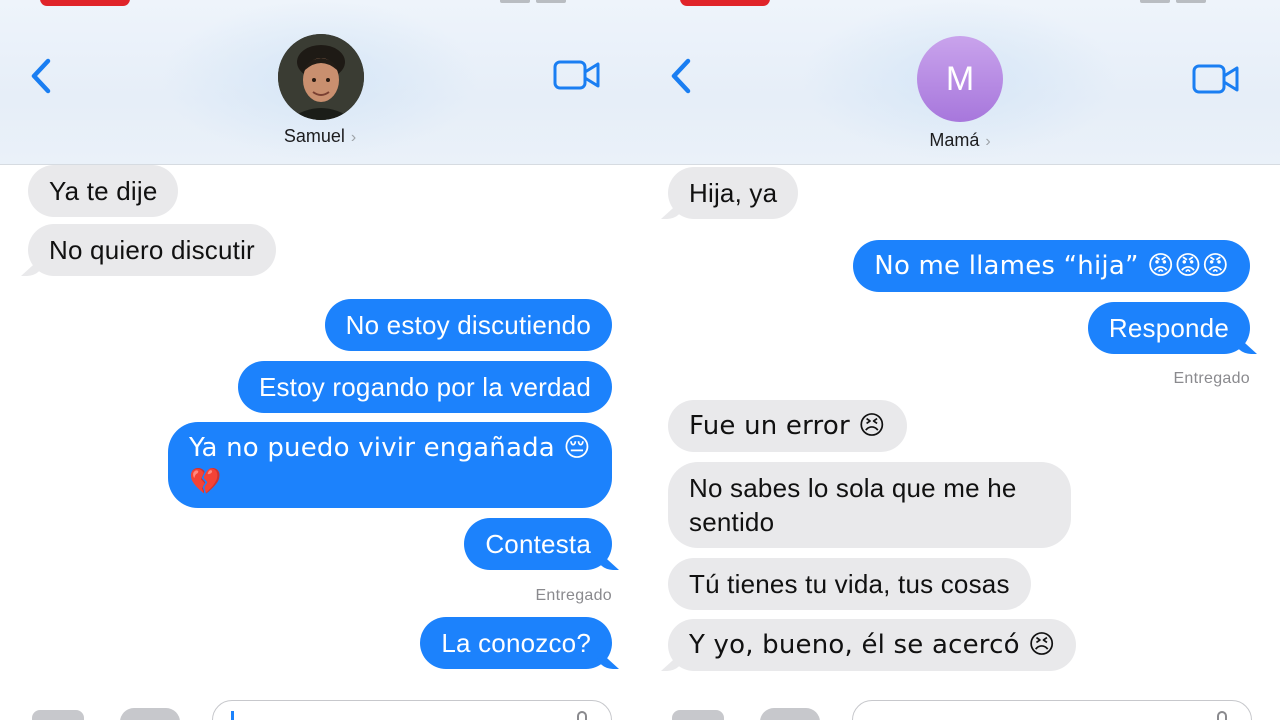 The height and width of the screenshot is (720, 1280). I want to click on contact-name: Mamá ›, so click(960, 140).